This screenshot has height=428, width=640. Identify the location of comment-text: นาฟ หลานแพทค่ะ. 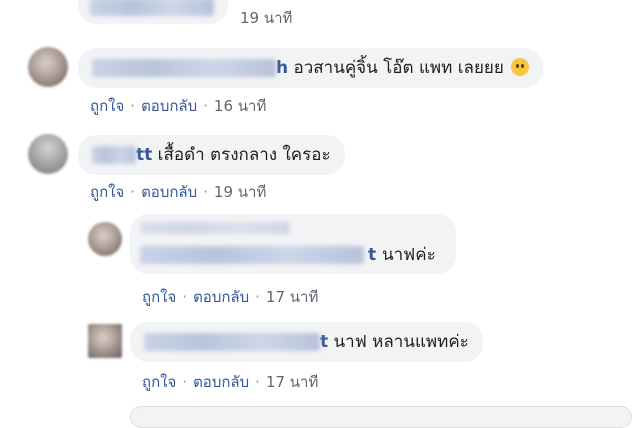
(401, 342).